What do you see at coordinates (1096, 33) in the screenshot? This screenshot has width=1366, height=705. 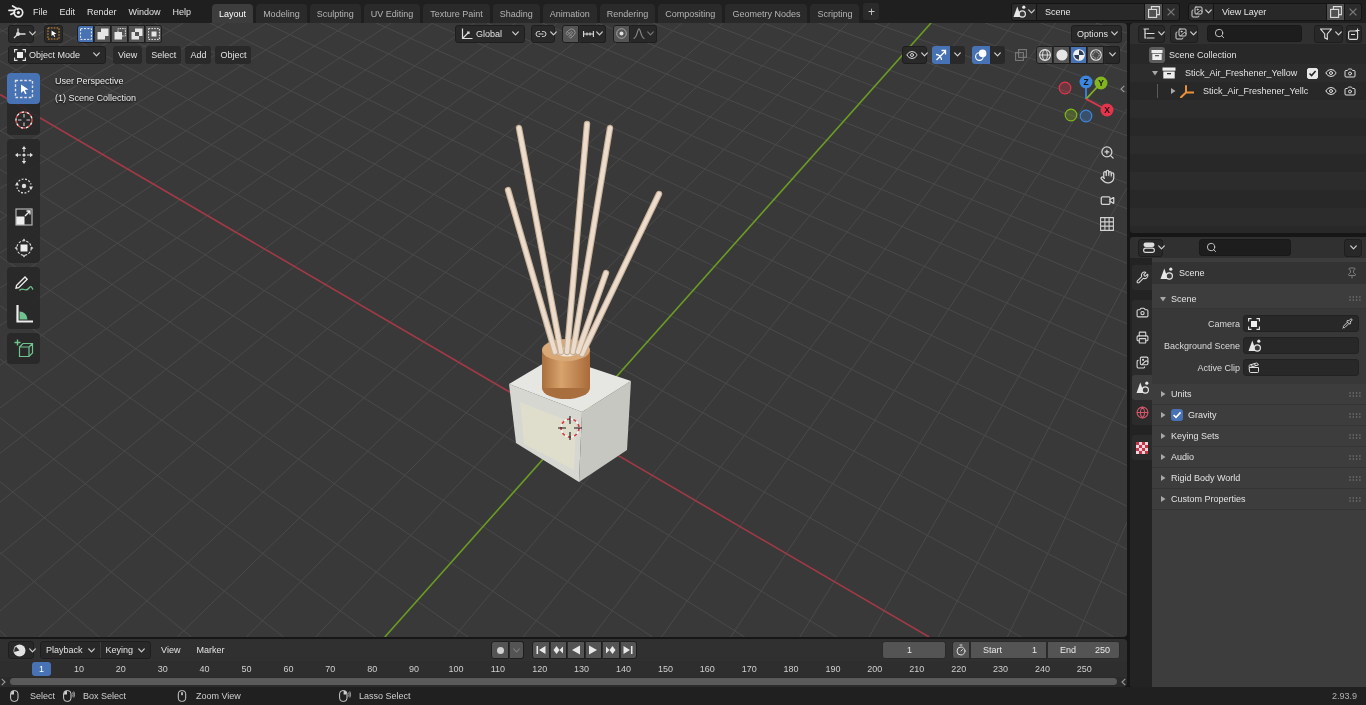 I see `options-dropdown: Options` at bounding box center [1096, 33].